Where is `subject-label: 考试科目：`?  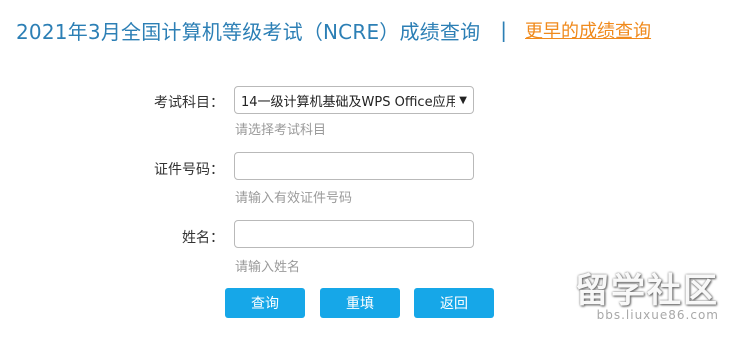
subject-label: 考试科目： is located at coordinates (189, 103).